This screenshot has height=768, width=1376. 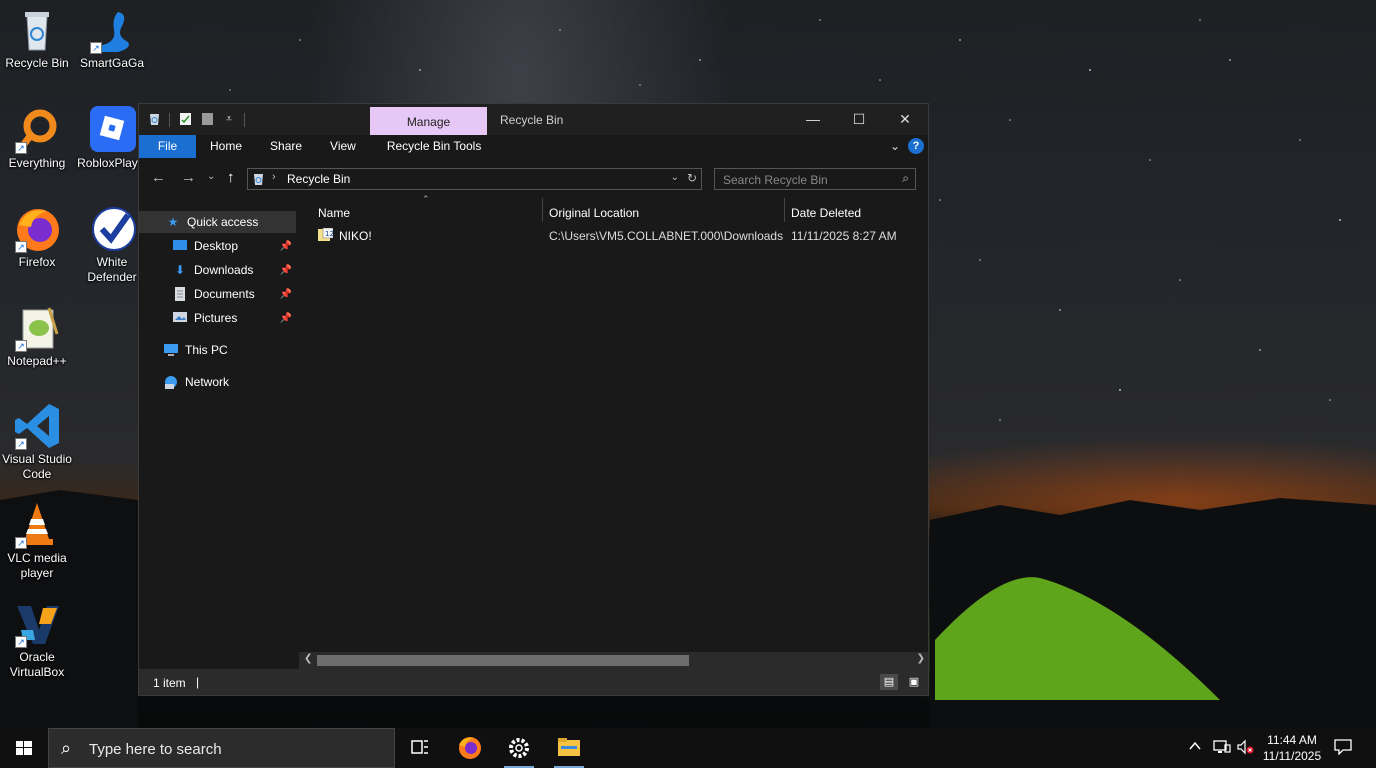 What do you see at coordinates (286, 146) in the screenshot?
I see `tab-share: Share` at bounding box center [286, 146].